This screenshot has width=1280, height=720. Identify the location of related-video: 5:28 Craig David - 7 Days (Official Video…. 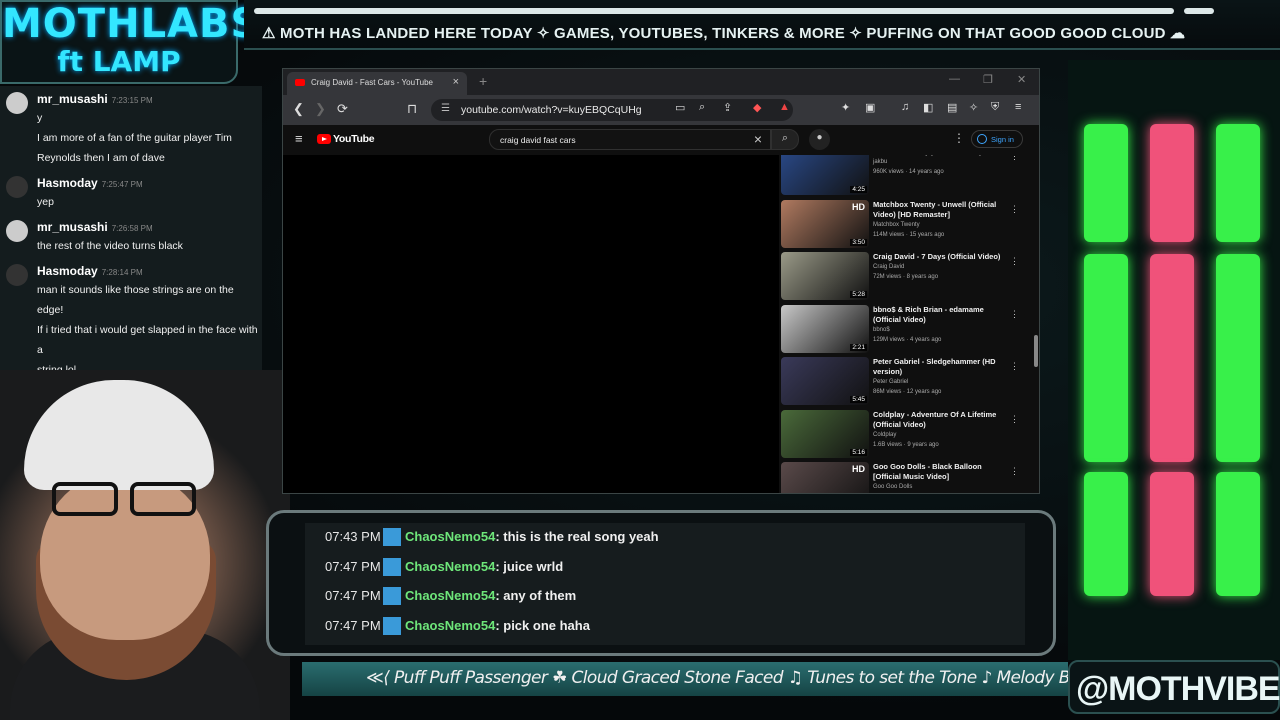
(904, 276).